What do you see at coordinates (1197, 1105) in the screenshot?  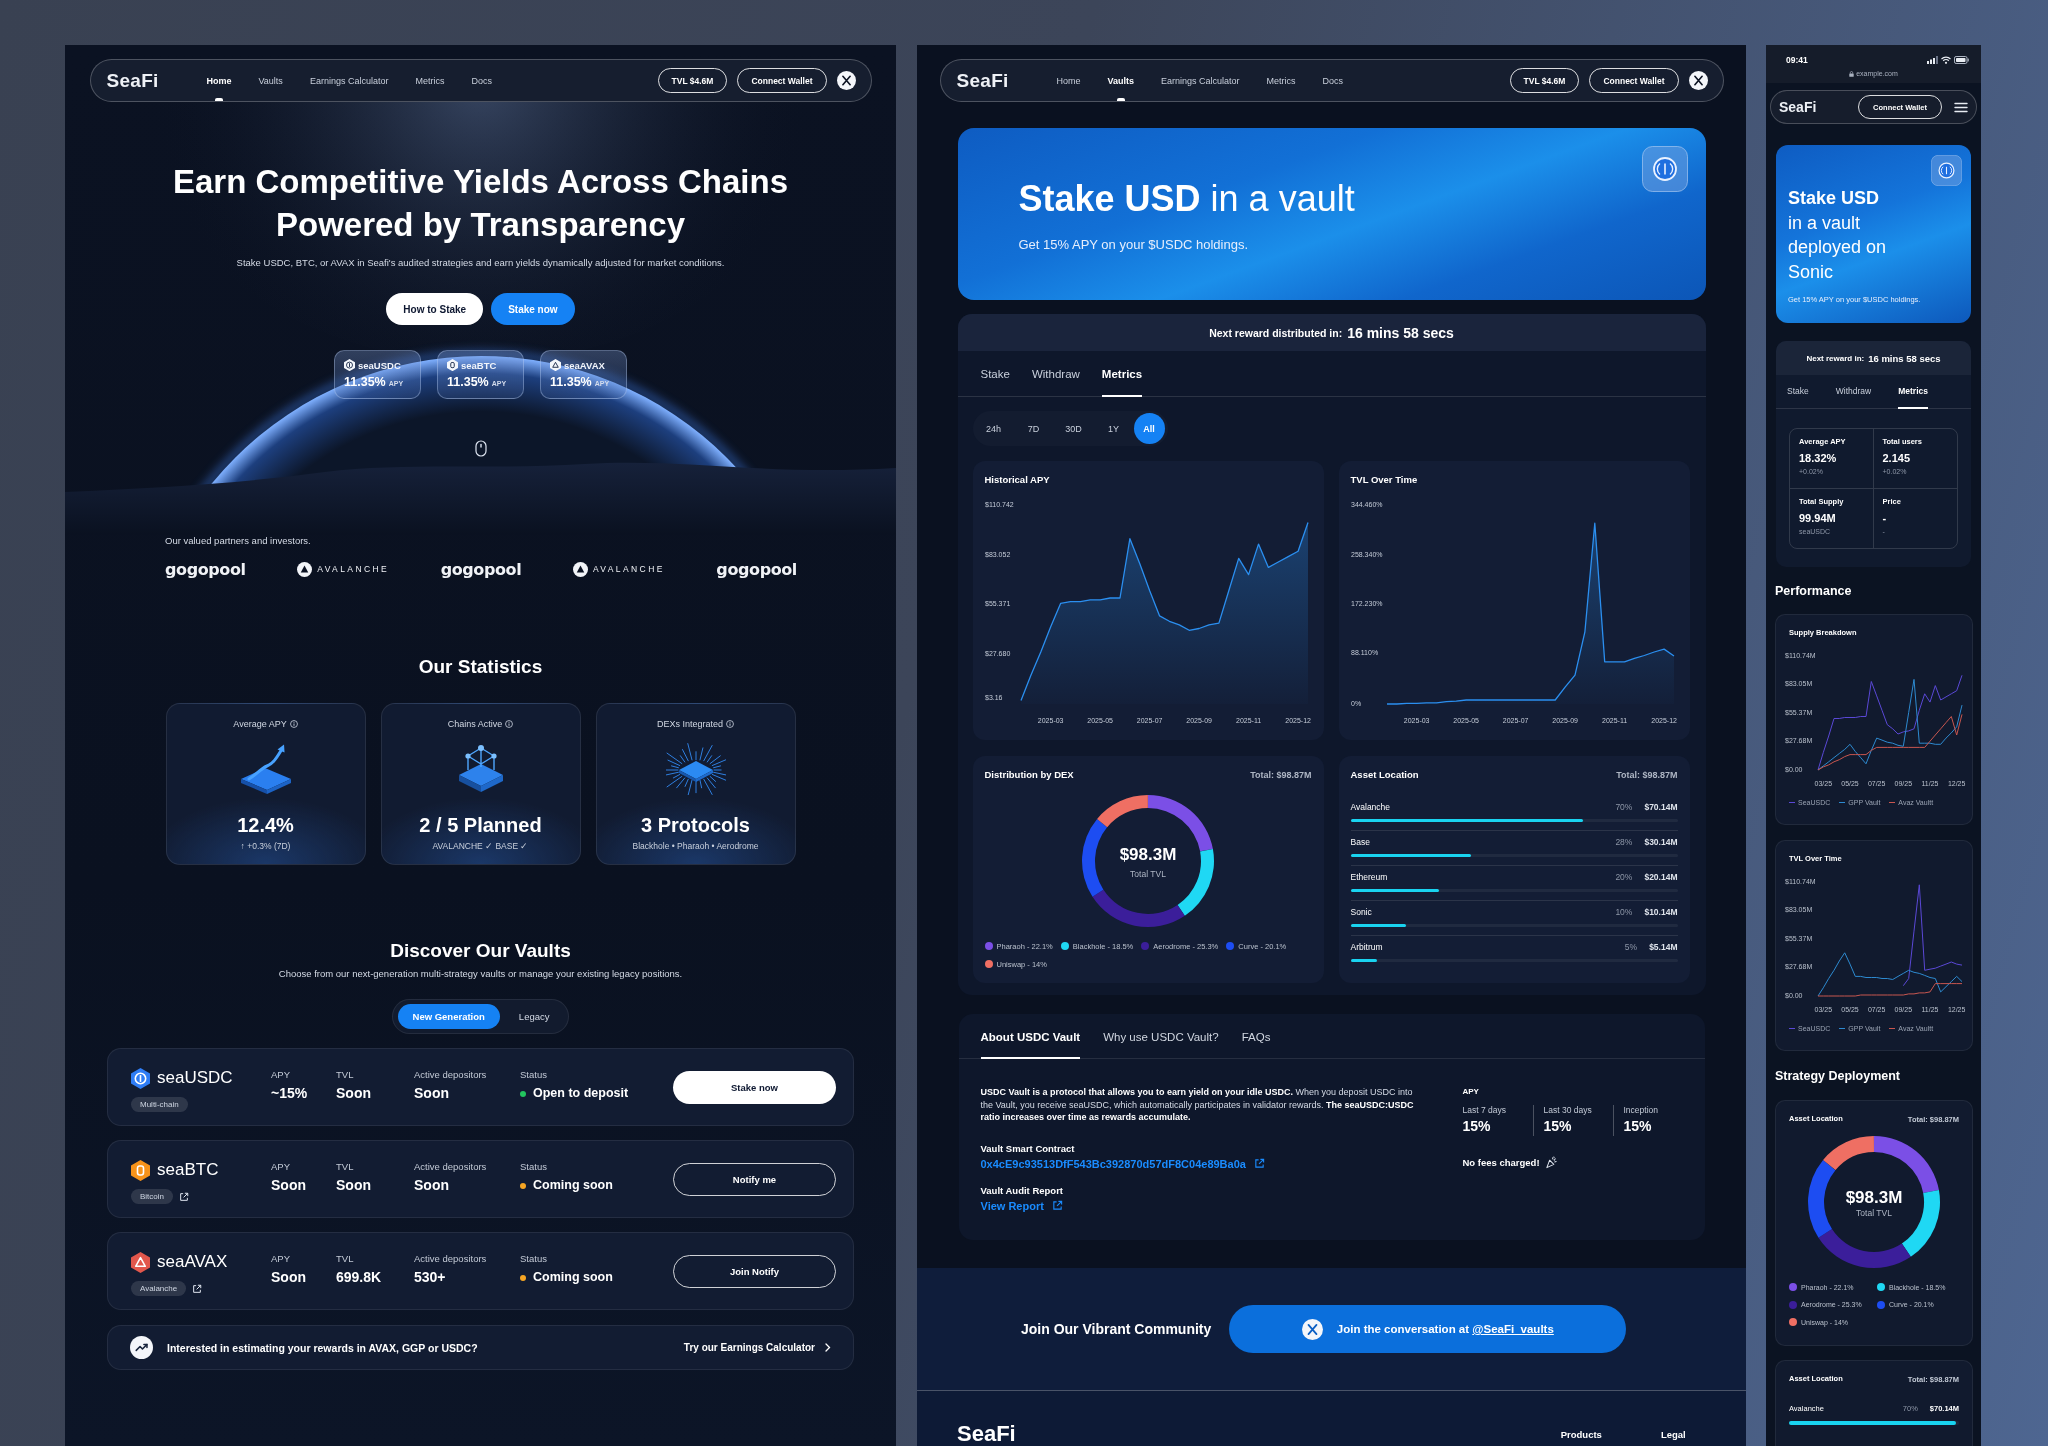 I see `vault-description: USDC Vault is a protocol that allows you to earn yield on your idle USDC. When you deposit USDC into the Vault, you receive seaUSDC, which automatically participates in validator rewards. The seaUSDC:USDC ratio increases over time as rewards accumulate.` at bounding box center [1197, 1105].